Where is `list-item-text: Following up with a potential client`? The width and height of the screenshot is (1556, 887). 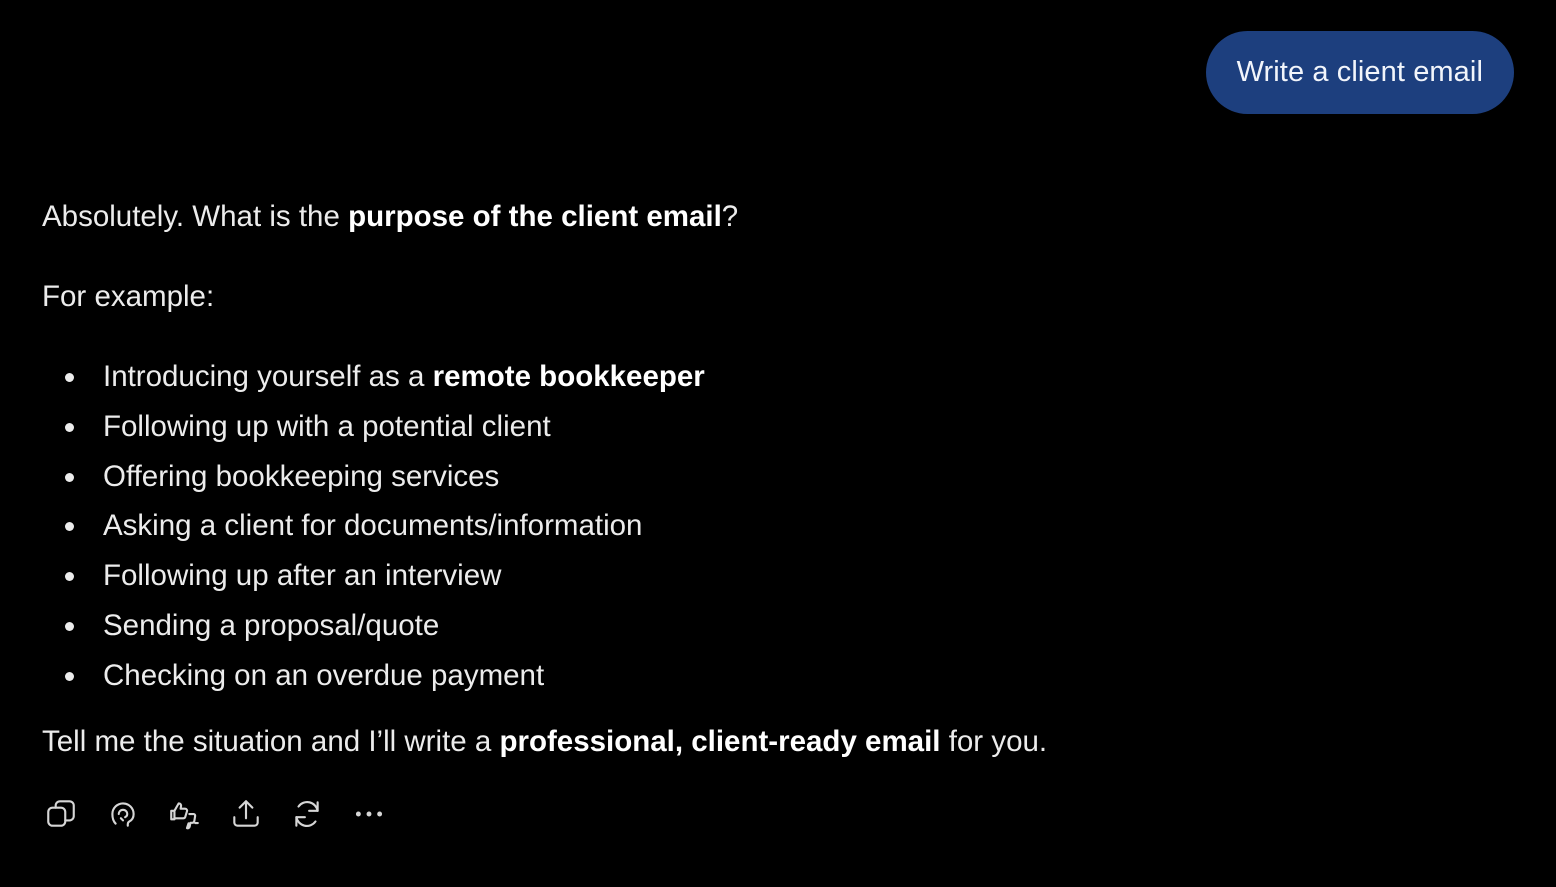
list-item-text: Following up with a potential client is located at coordinates (327, 426).